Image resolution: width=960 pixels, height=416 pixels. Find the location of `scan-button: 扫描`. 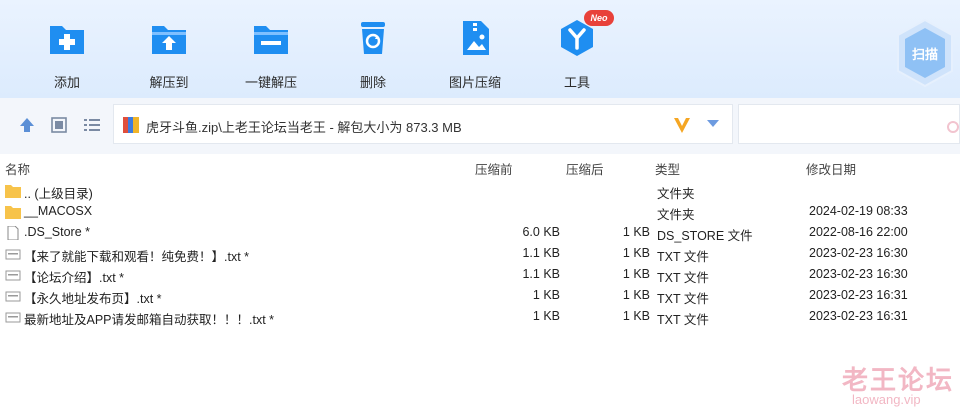

scan-button: 扫描 is located at coordinates (925, 53).